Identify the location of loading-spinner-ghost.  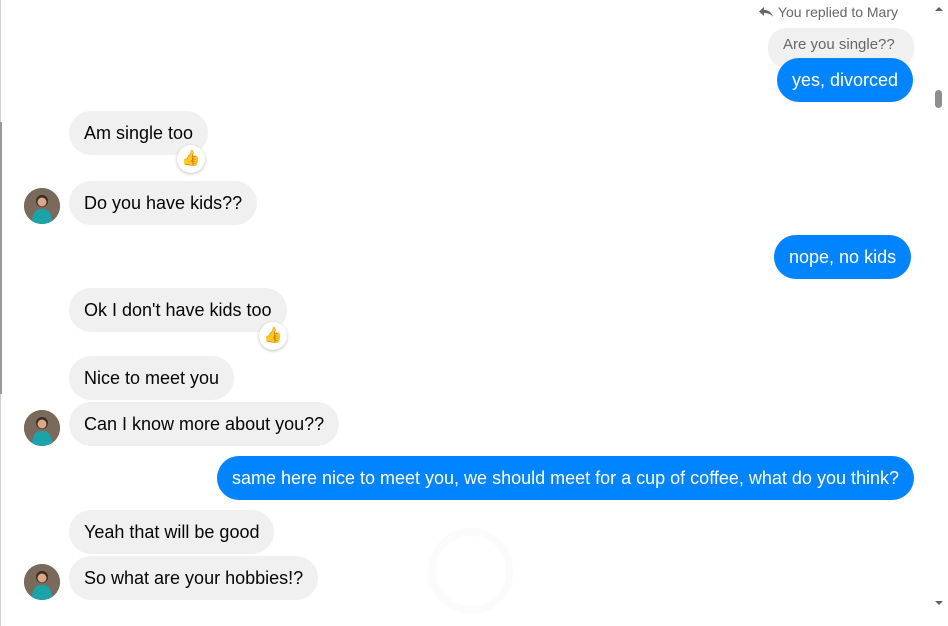
(471, 571).